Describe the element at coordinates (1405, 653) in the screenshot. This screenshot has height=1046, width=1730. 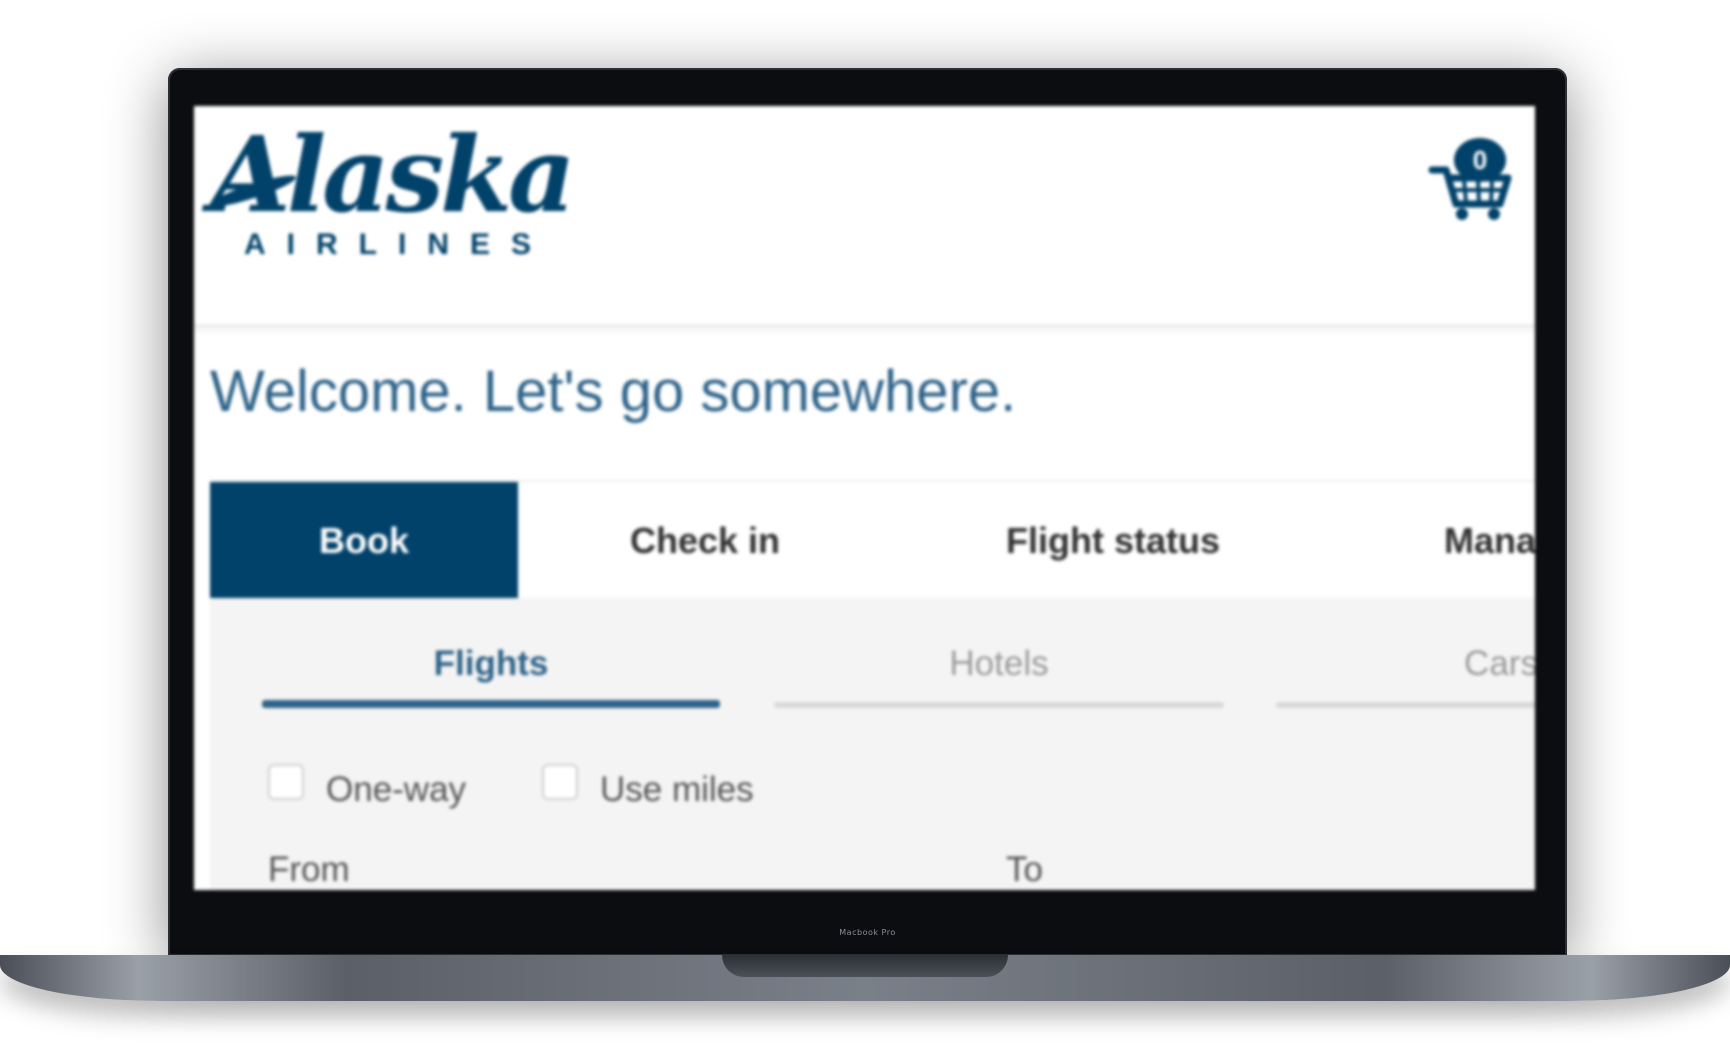
I see `subtab-cars: Cars` at that location.